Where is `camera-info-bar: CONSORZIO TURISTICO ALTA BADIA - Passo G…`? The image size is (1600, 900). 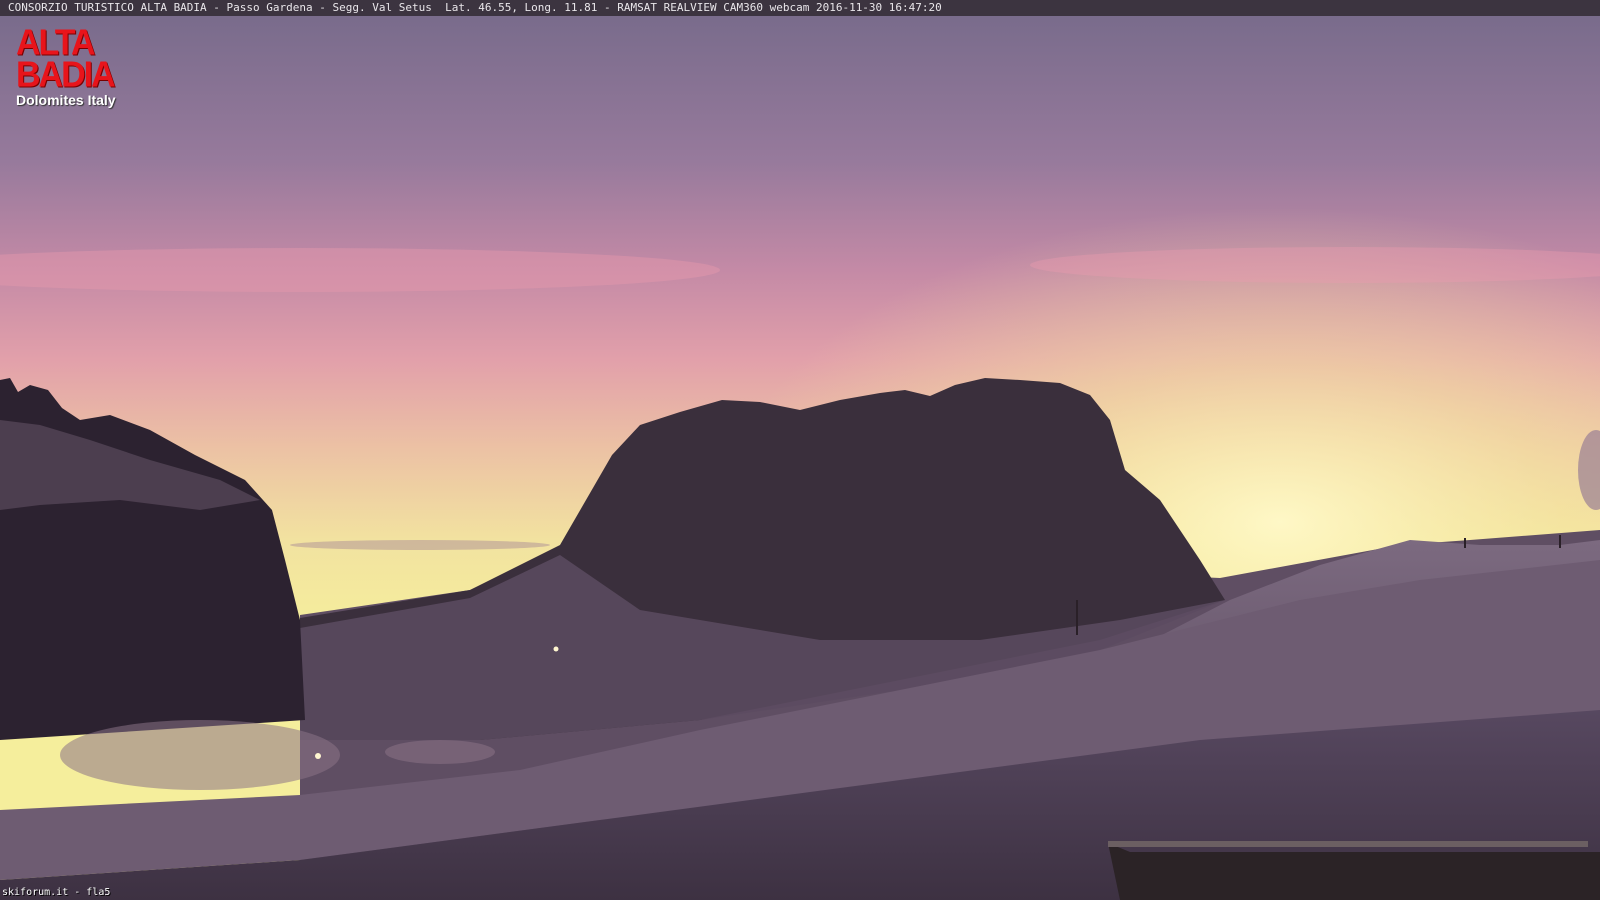
camera-info-bar: CONSORZIO TURISTICO ALTA BADIA - Passo G… is located at coordinates (800, 8).